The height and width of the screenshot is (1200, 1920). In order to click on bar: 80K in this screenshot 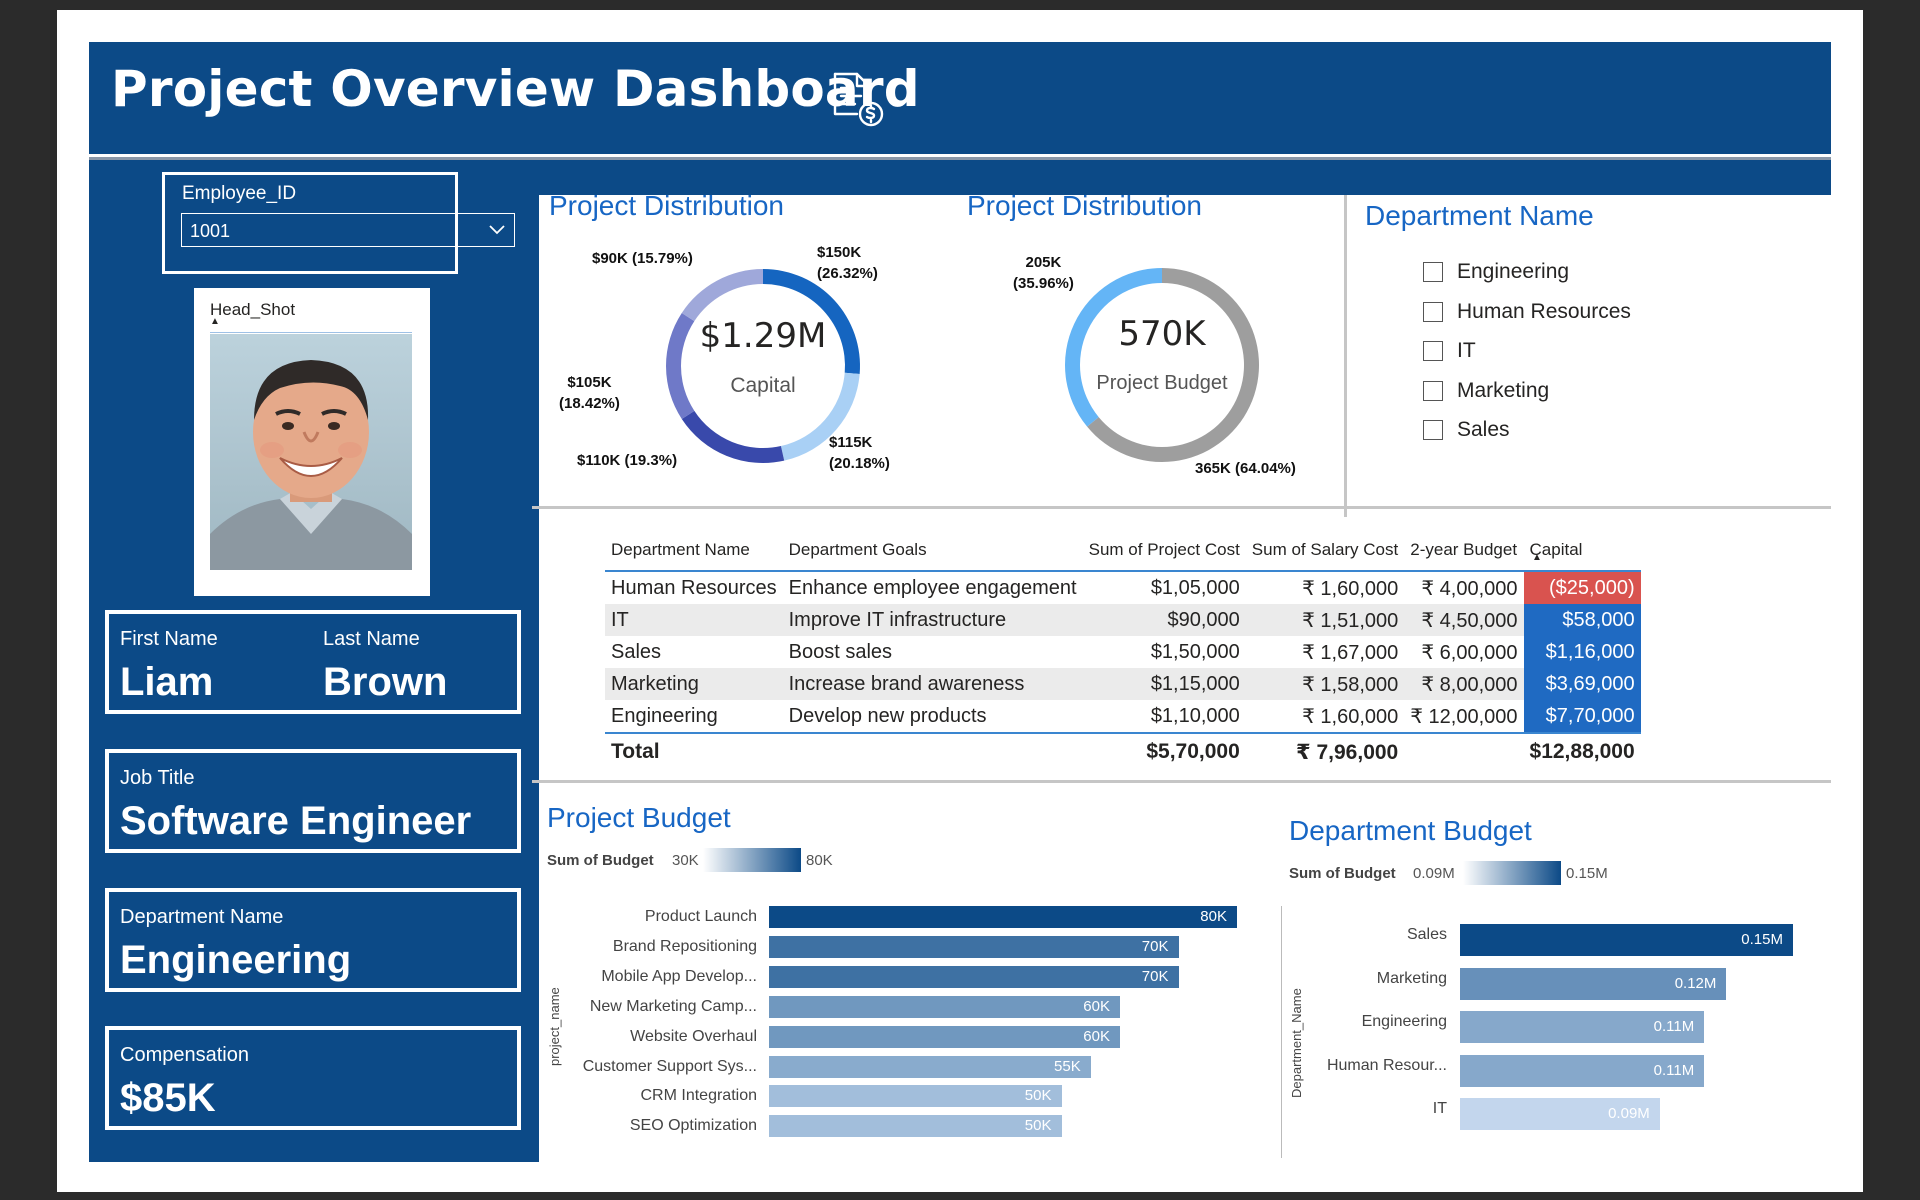, I will do `click(1003, 917)`.